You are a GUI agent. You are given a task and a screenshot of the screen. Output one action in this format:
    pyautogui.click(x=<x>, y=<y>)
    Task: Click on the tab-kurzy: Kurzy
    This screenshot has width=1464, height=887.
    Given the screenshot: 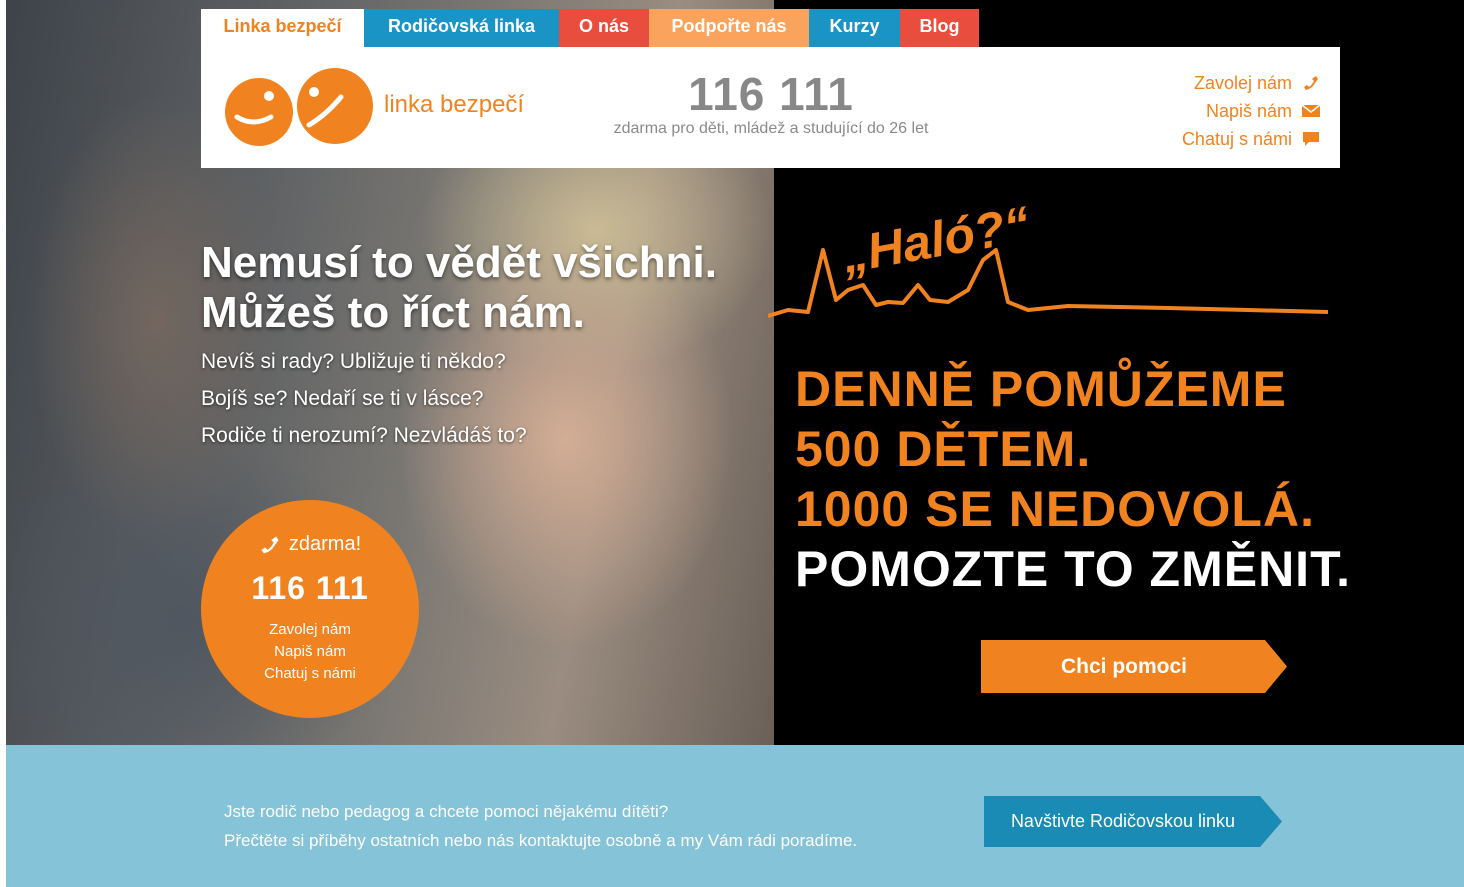 What is the action you would take?
    pyautogui.click(x=854, y=28)
    